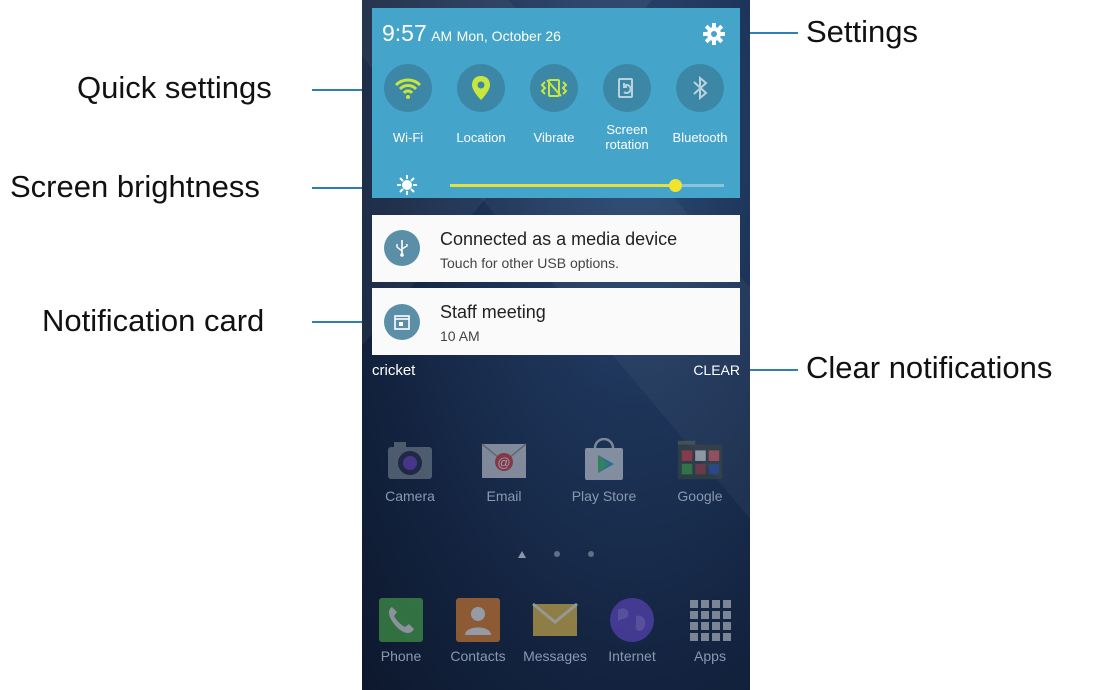 The height and width of the screenshot is (690, 1099). I want to click on quick-setting-screen-rotation: Screen rotation, so click(627, 108).